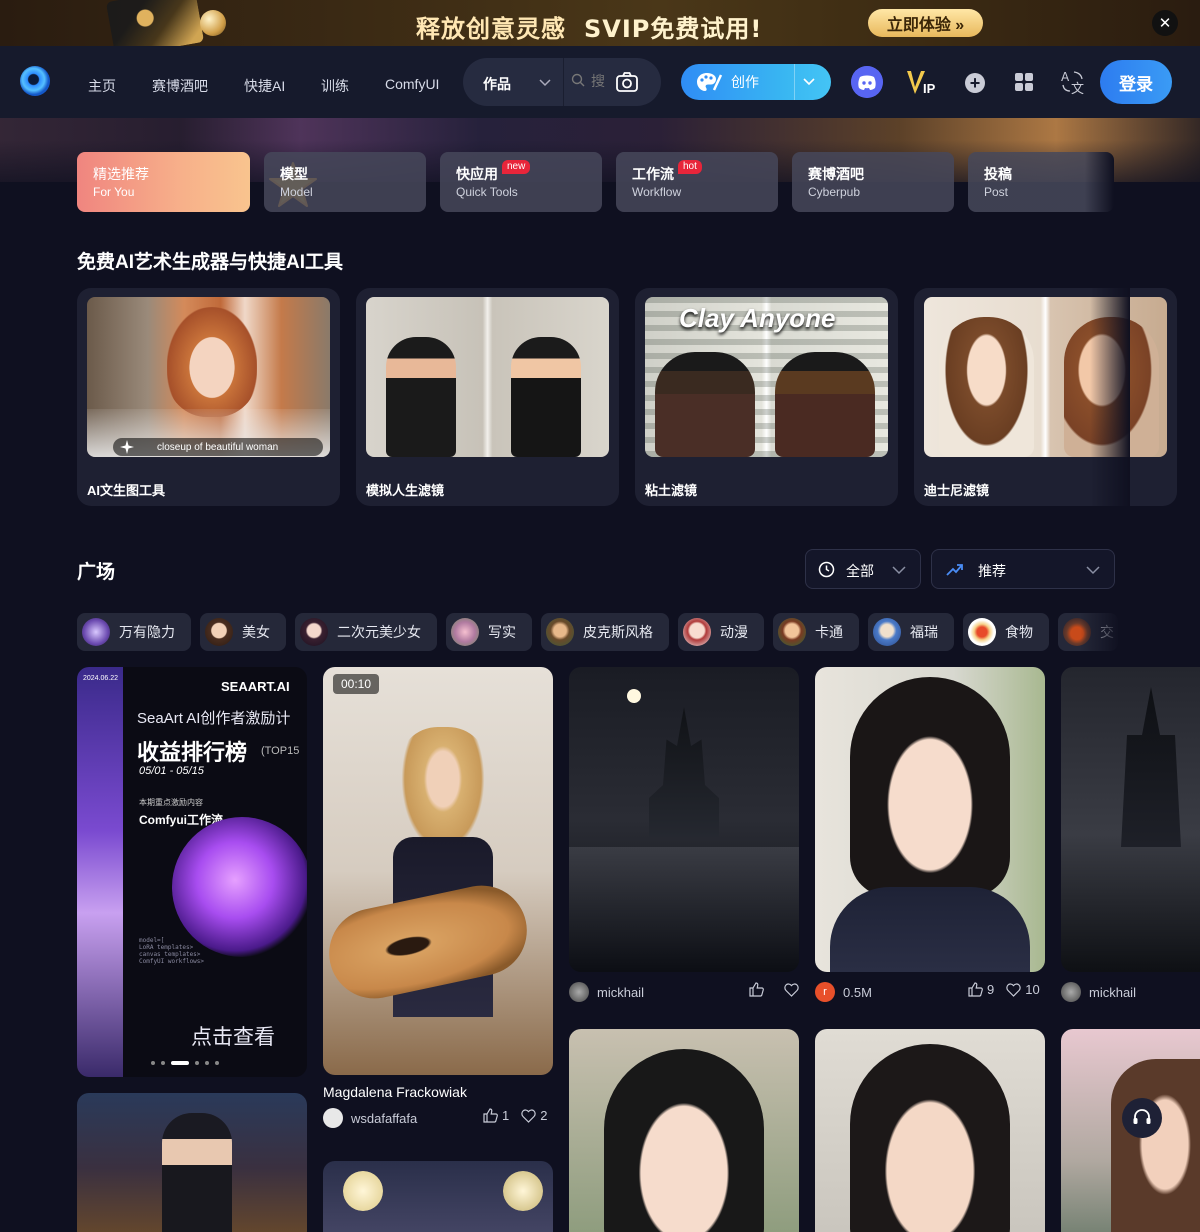  I want to click on tab-for-you: 精选推荐 For You, so click(197, 182).